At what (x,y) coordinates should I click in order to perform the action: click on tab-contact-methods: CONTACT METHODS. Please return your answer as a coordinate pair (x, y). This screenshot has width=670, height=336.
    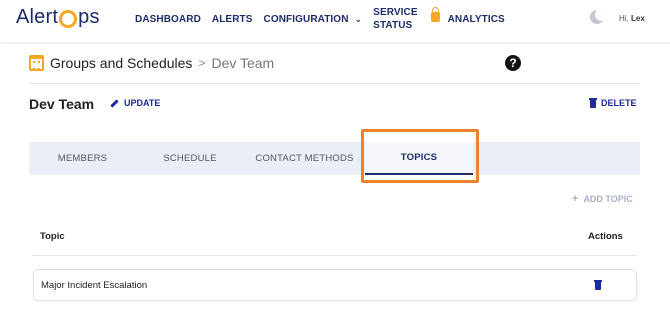
    Looking at the image, I should click on (304, 158).